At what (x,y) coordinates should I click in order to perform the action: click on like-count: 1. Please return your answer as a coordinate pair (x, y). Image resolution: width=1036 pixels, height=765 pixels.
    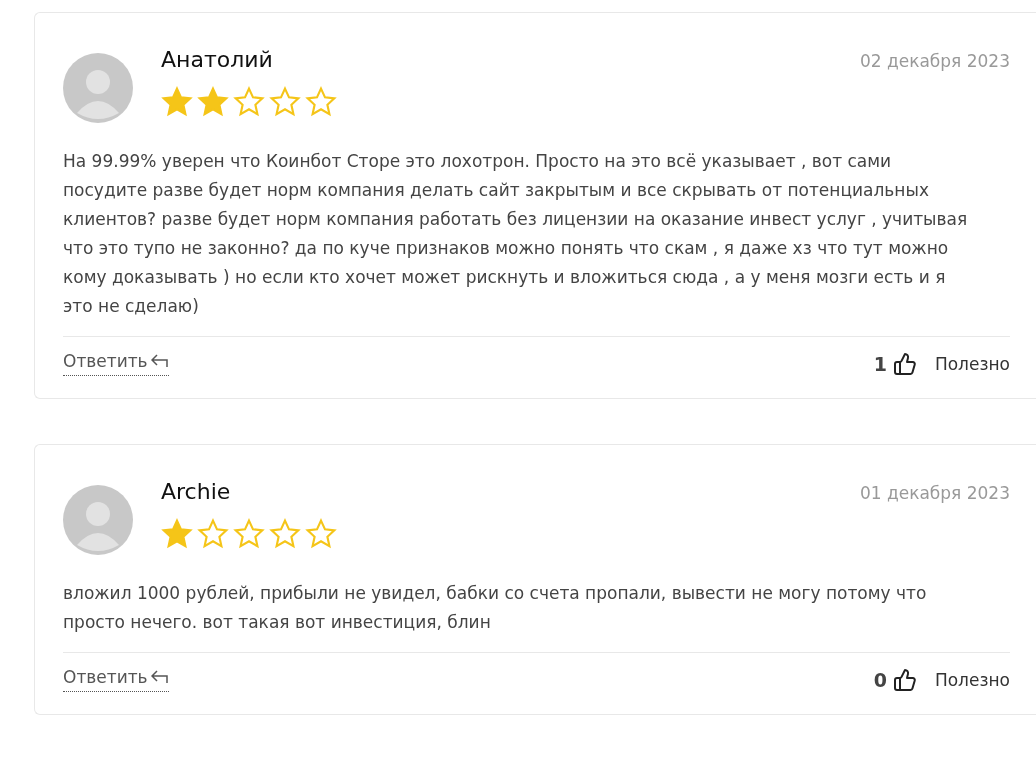
    Looking at the image, I should click on (880, 363).